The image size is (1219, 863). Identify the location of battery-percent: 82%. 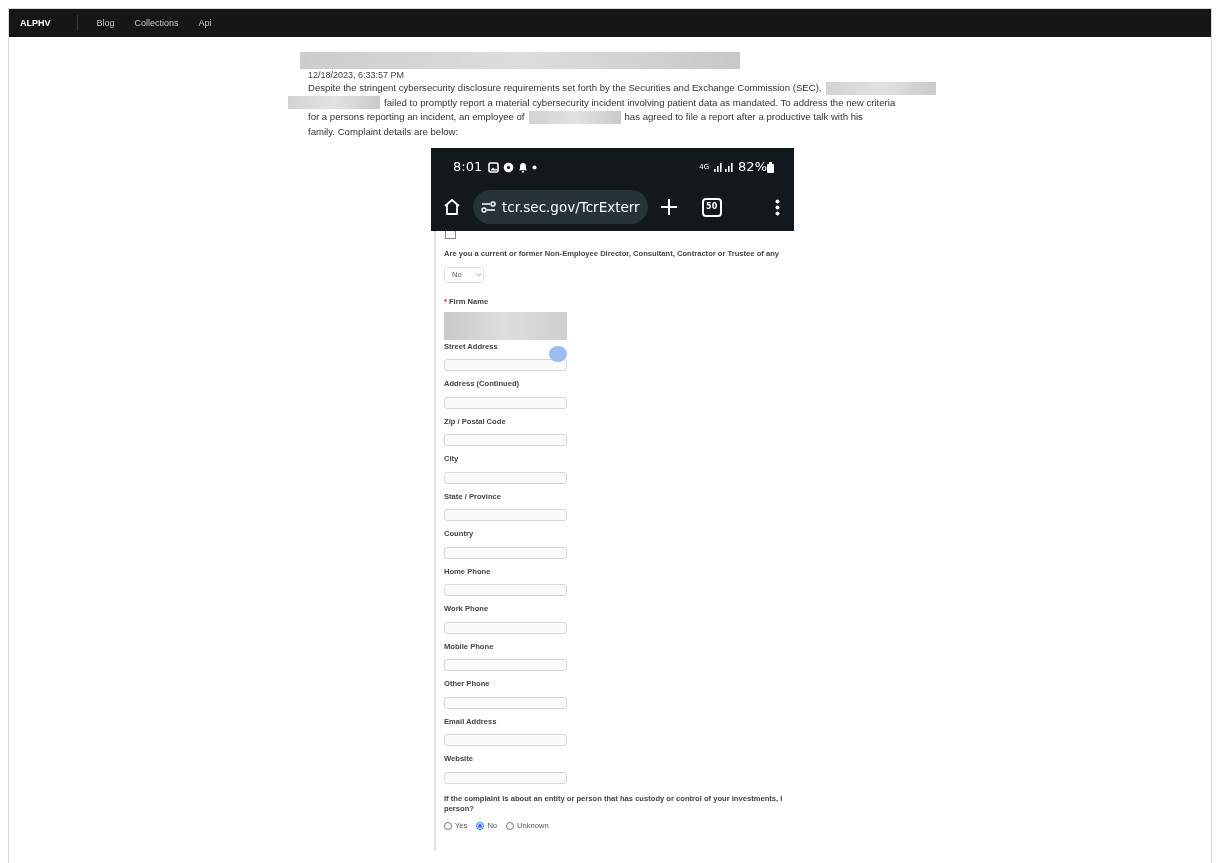
(752, 167).